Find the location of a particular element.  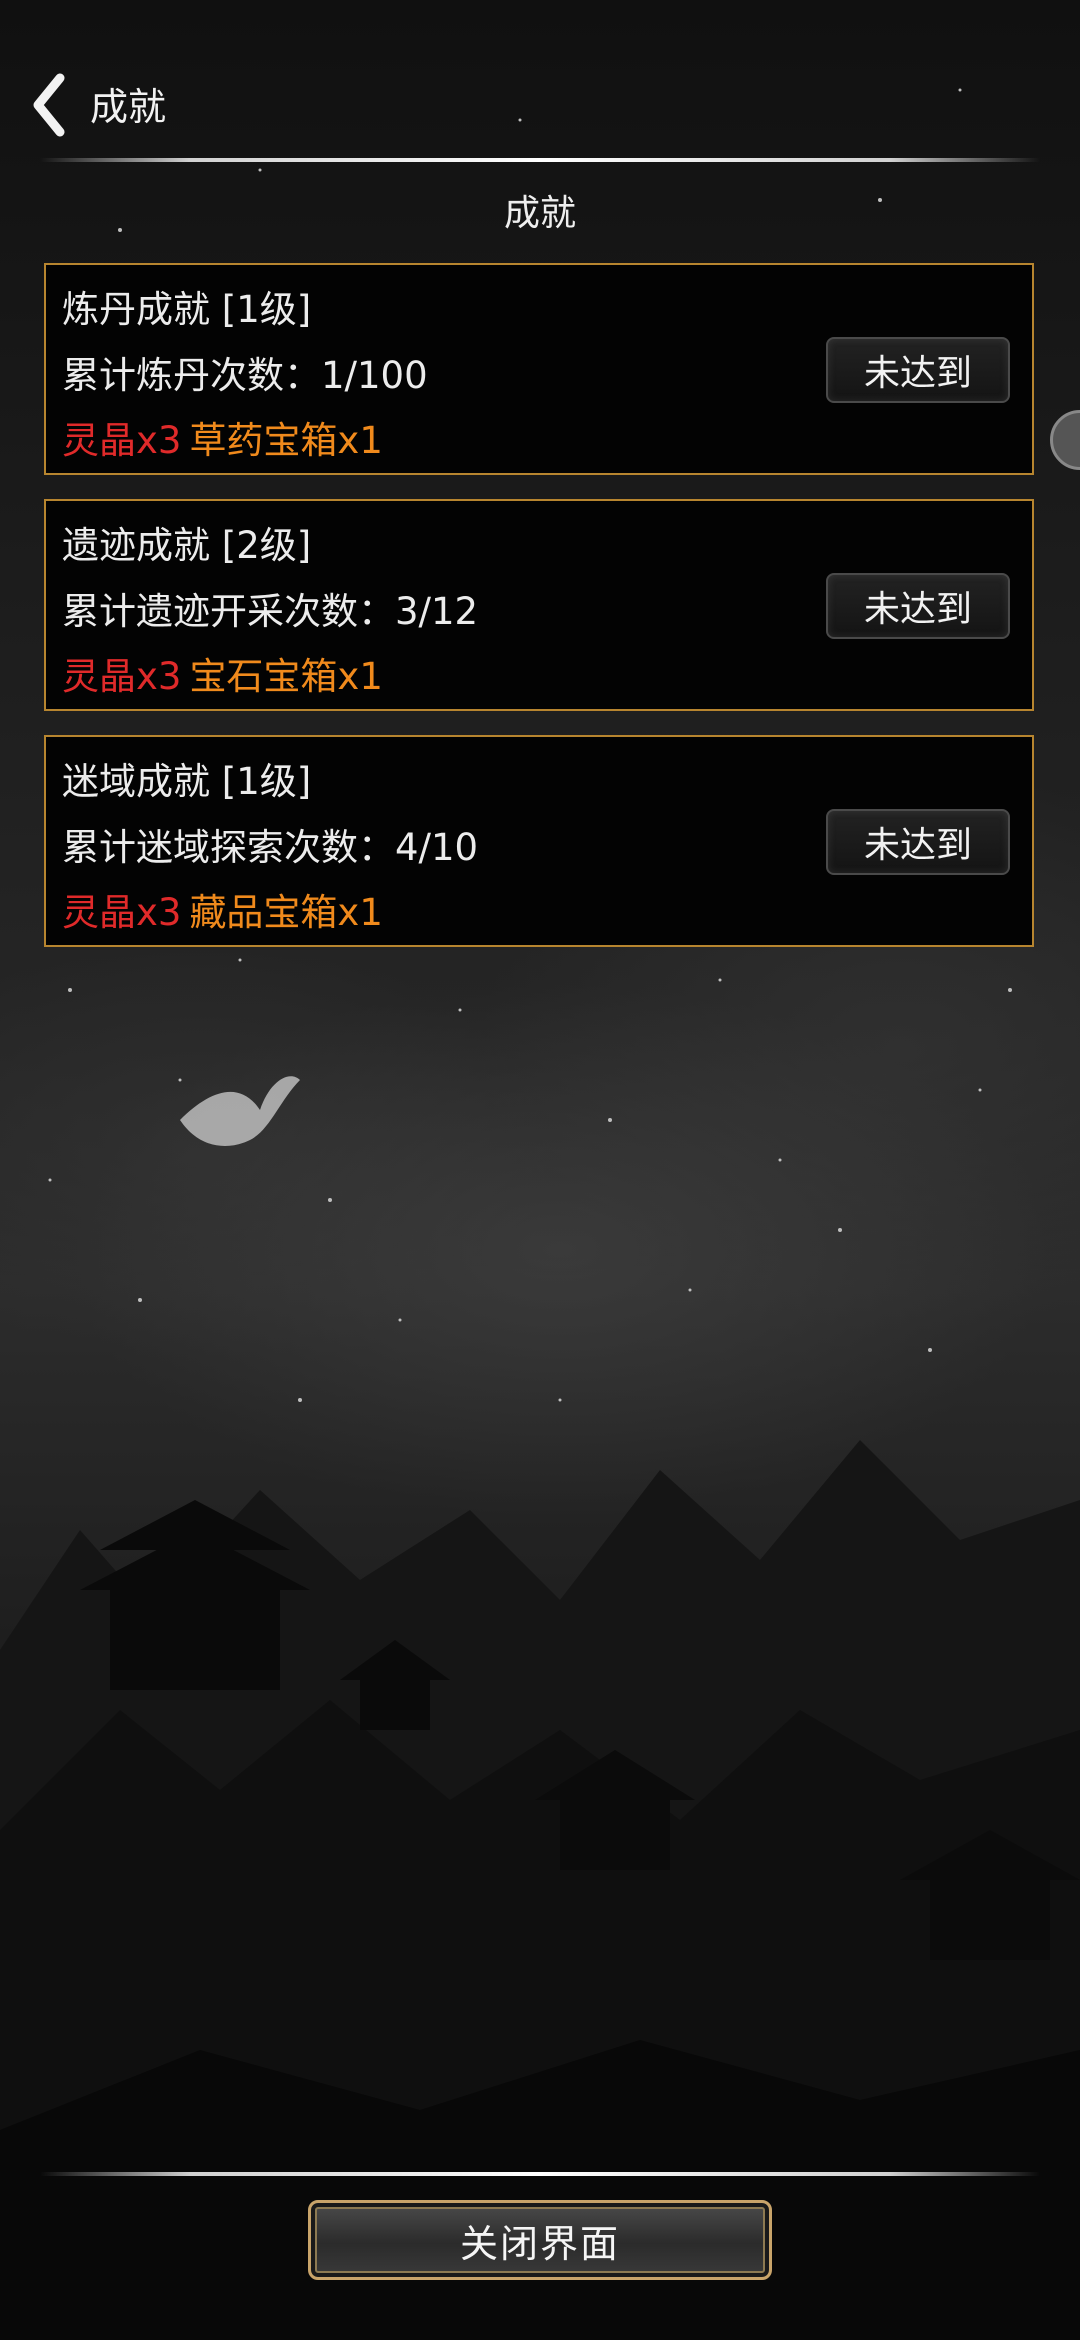

back-button is located at coordinates (48, 105).